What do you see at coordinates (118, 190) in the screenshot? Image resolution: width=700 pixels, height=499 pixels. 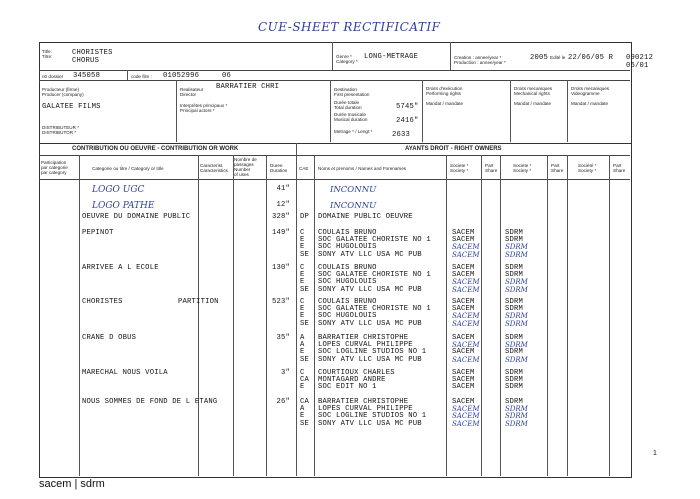 I see `work-title: LOGO UGC` at bounding box center [118, 190].